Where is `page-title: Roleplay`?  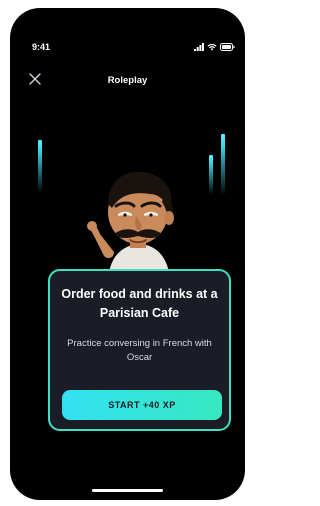
page-title: Roleplay is located at coordinates (127, 80).